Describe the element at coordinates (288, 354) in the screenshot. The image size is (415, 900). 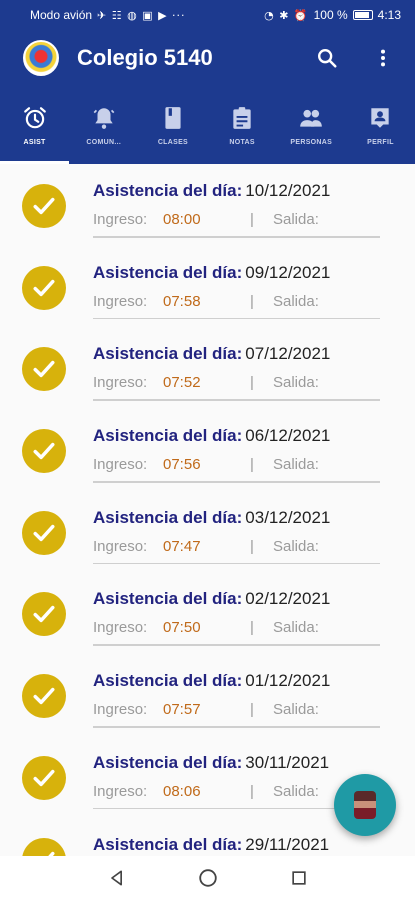
I see `attendance-date: 07/12/2021` at that location.